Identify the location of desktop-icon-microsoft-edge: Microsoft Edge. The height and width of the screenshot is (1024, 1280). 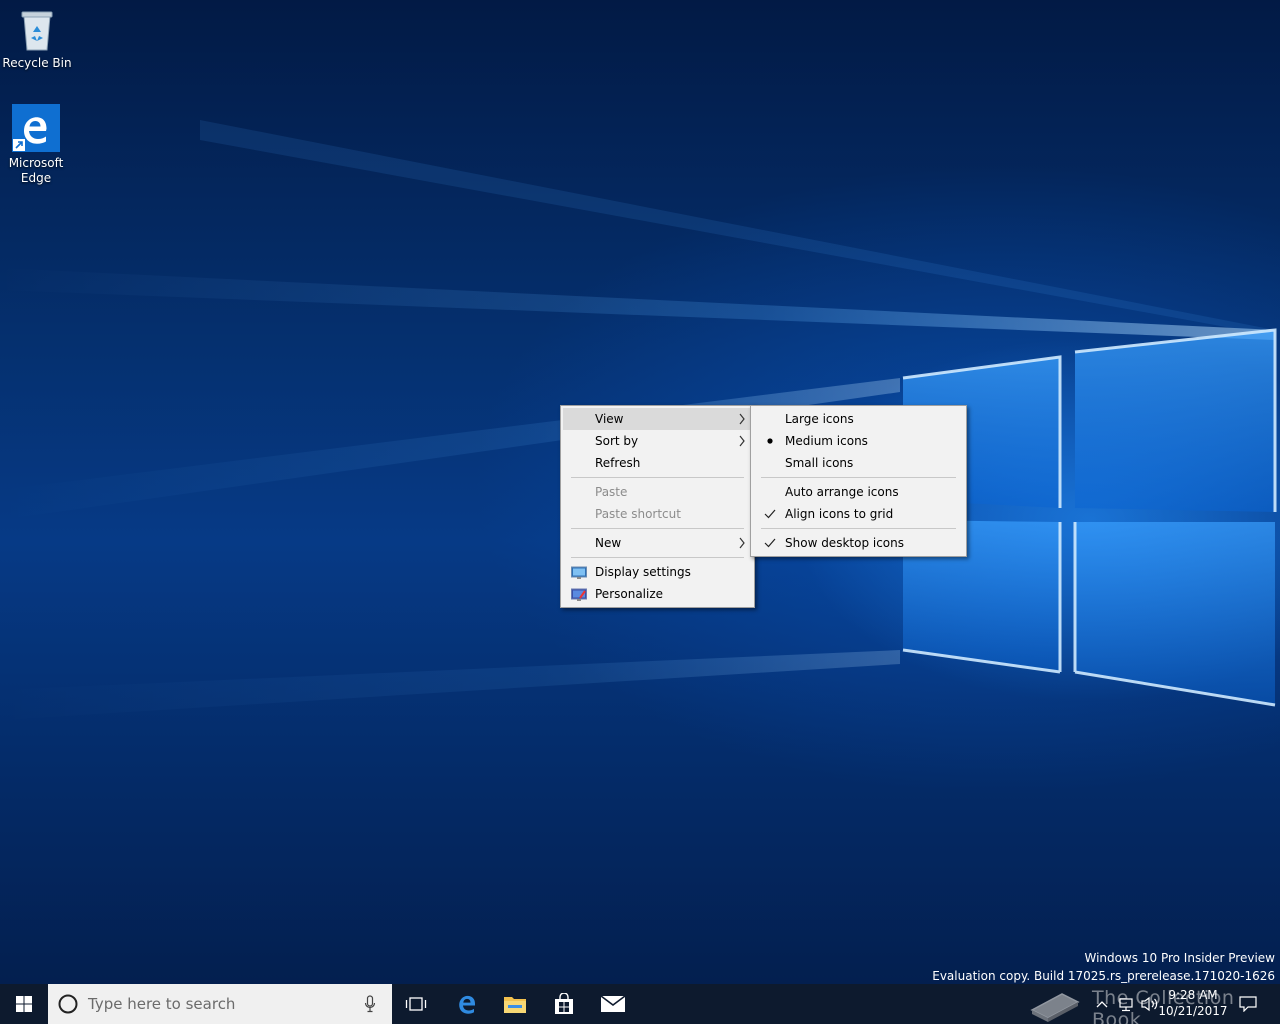
(37, 145).